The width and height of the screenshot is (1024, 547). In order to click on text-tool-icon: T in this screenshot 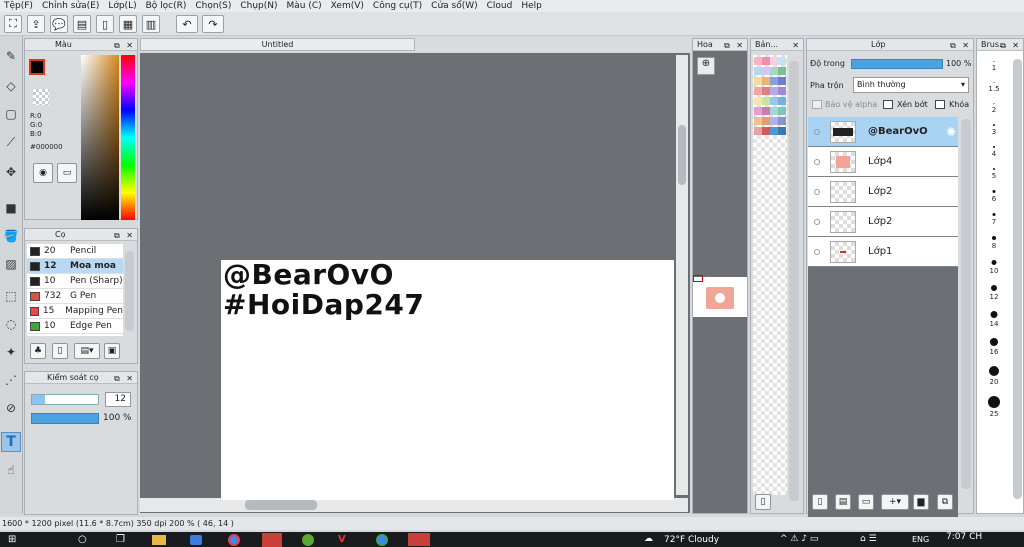, I will do `click(11, 442)`.